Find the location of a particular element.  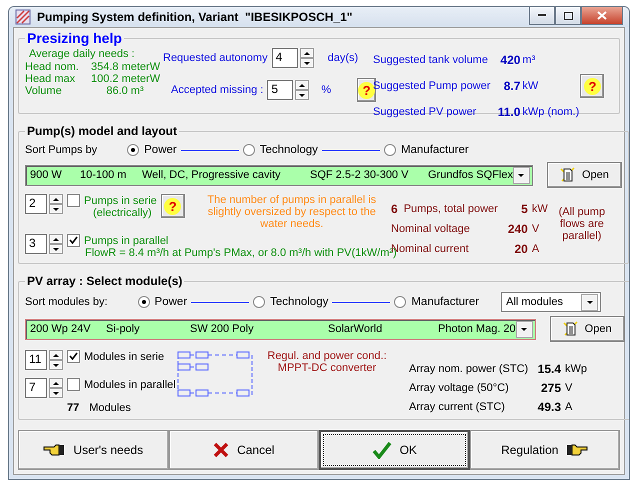

need-value: 86.0 m³ is located at coordinates (125, 91).